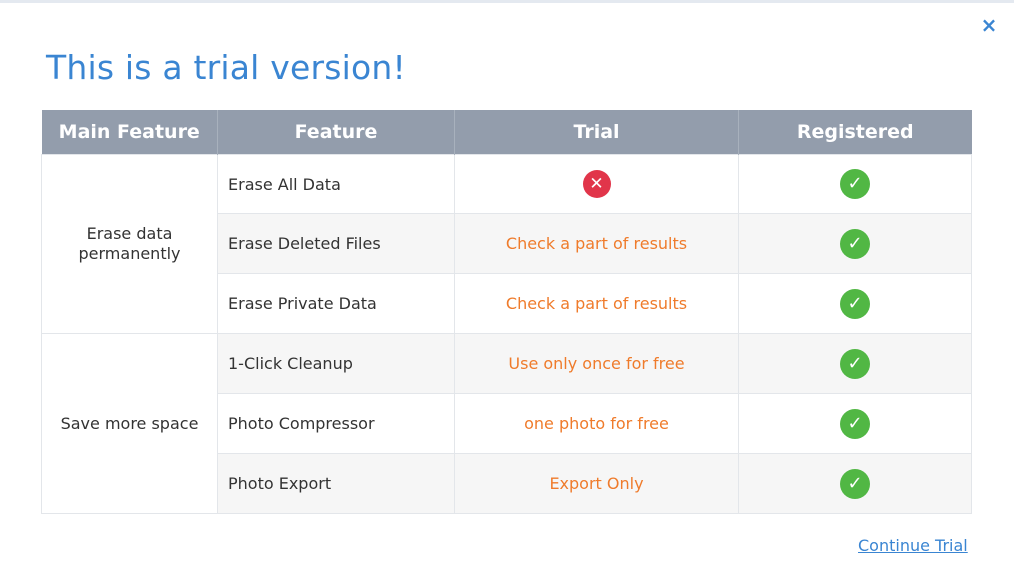 The width and height of the screenshot is (1014, 571). What do you see at coordinates (336, 423) in the screenshot?
I see `feature-cell: Photo Compressor` at bounding box center [336, 423].